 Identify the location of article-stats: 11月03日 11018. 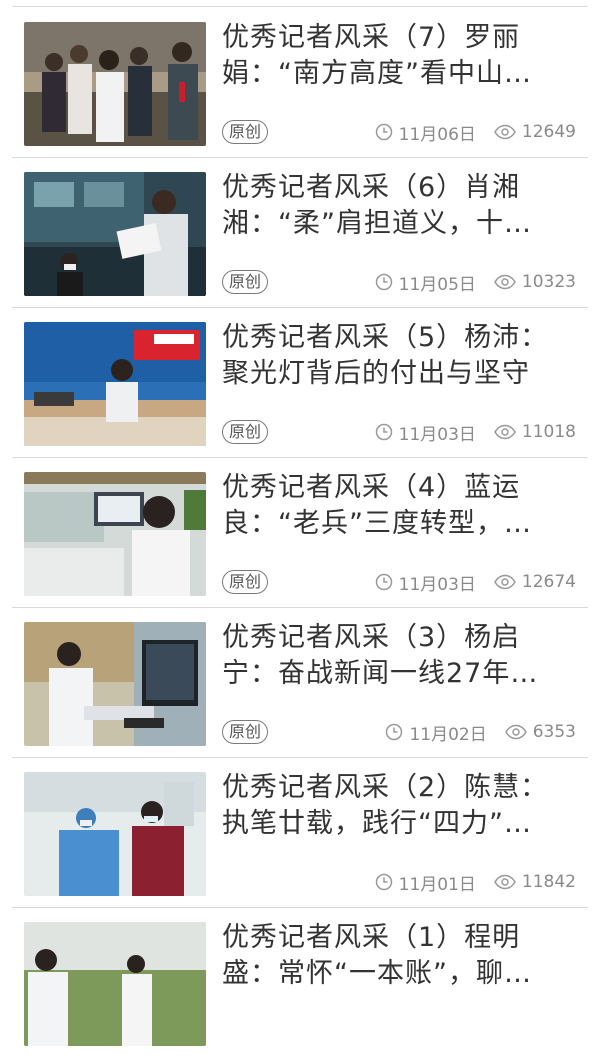
(475, 433).